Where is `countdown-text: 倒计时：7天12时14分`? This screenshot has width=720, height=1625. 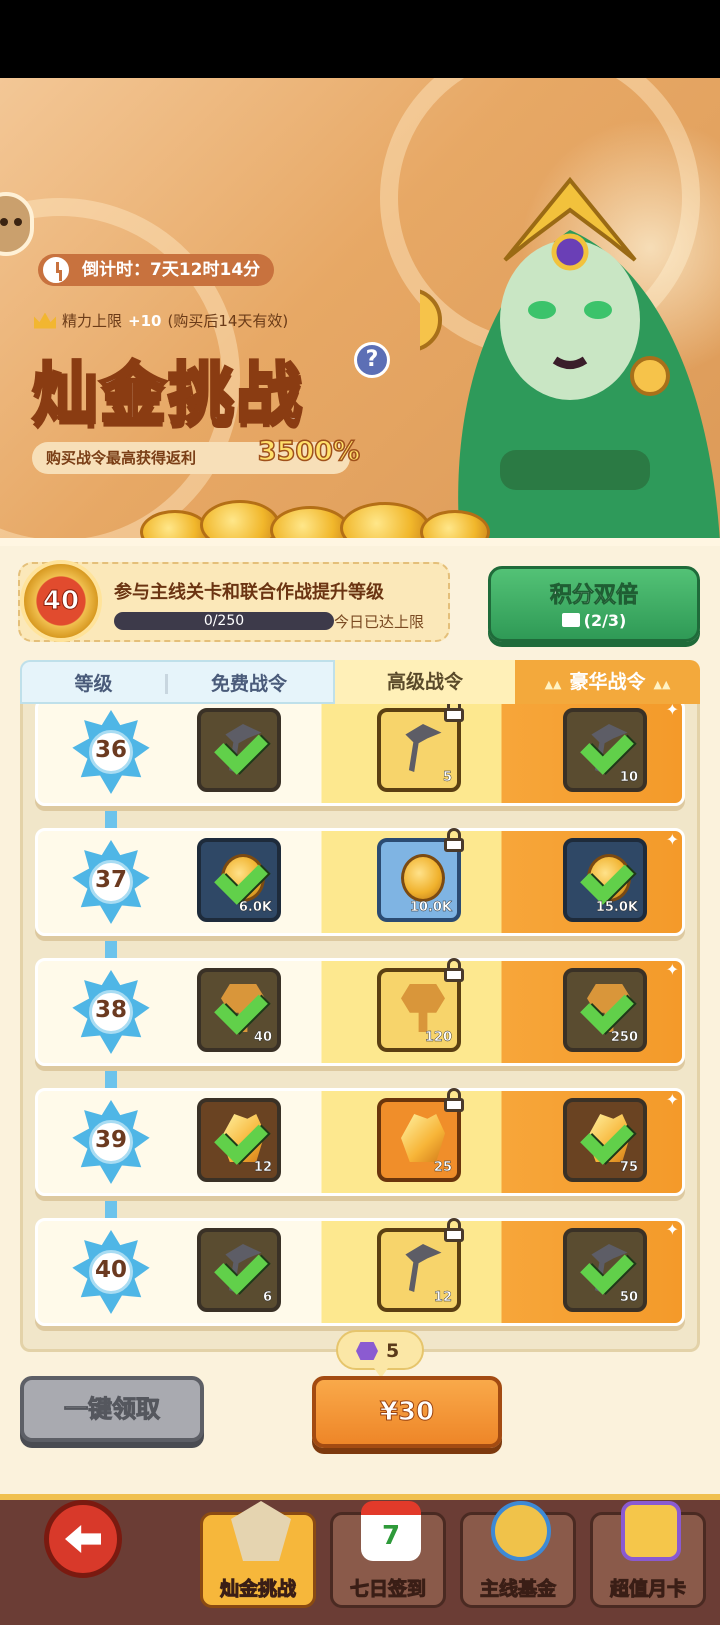 countdown-text: 倒计时：7天12时14分 is located at coordinates (171, 270).